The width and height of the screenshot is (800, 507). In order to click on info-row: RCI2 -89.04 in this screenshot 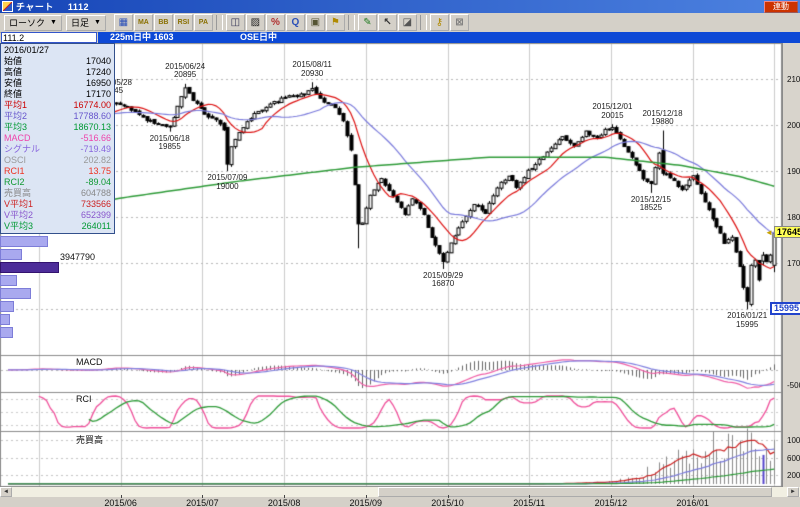, I will do `click(57, 182)`.